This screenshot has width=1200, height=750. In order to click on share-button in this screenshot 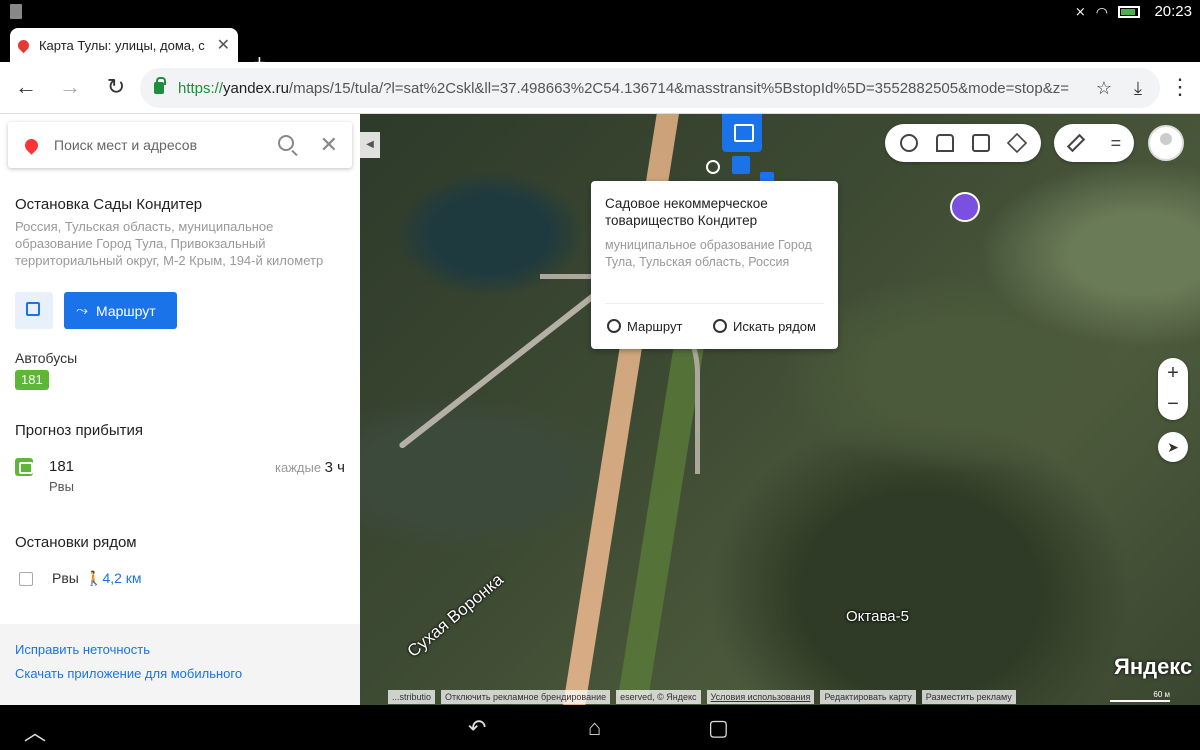, I will do `click(34, 310)`.